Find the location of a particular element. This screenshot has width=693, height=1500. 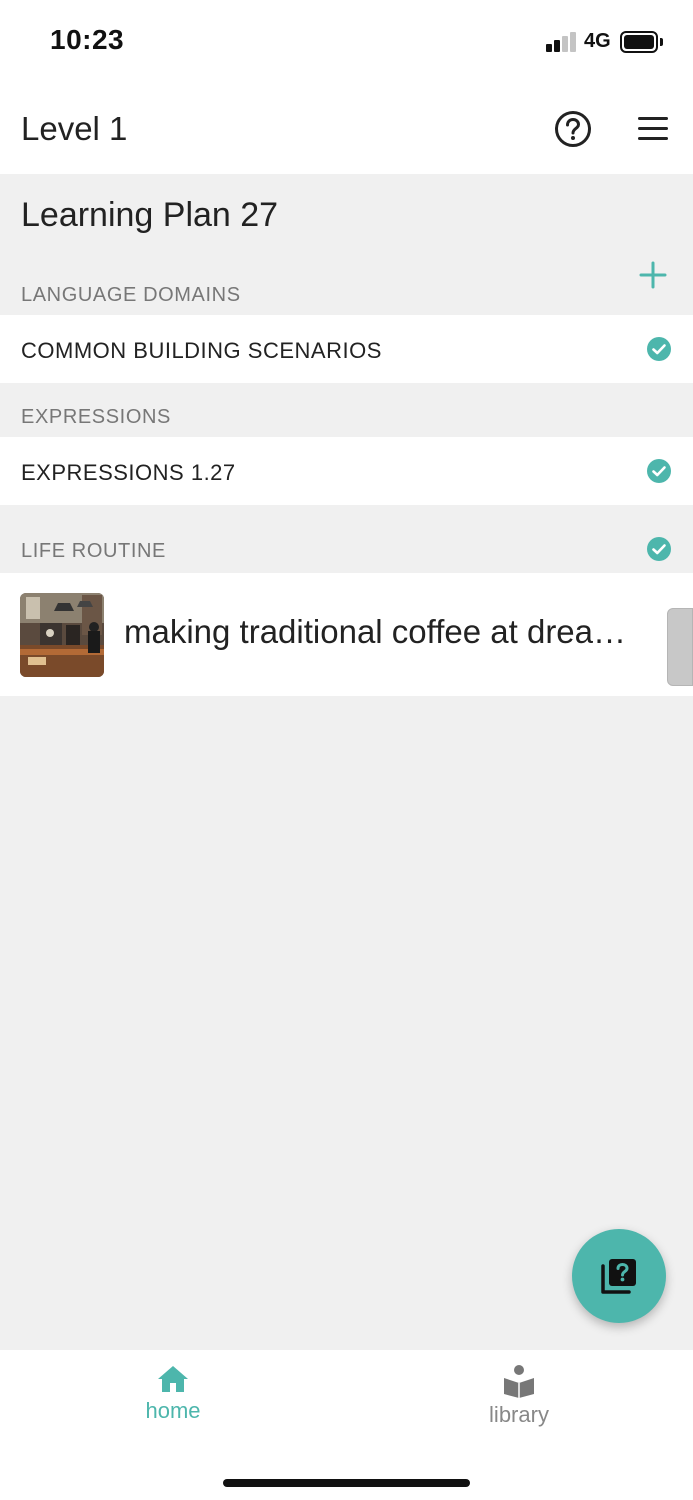

scroll-handle is located at coordinates (680, 647).